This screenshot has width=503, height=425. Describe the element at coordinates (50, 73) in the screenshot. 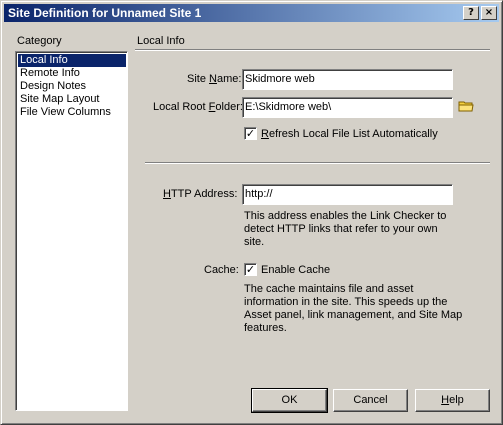

I see `category-item-remote-info: Remote Info` at that location.